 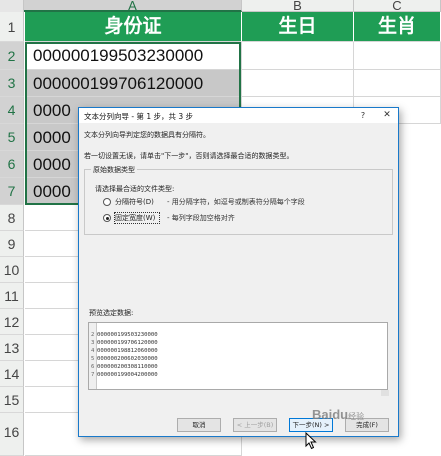 What do you see at coordinates (12, 110) in the screenshot?
I see `row-header-4: 4` at bounding box center [12, 110].